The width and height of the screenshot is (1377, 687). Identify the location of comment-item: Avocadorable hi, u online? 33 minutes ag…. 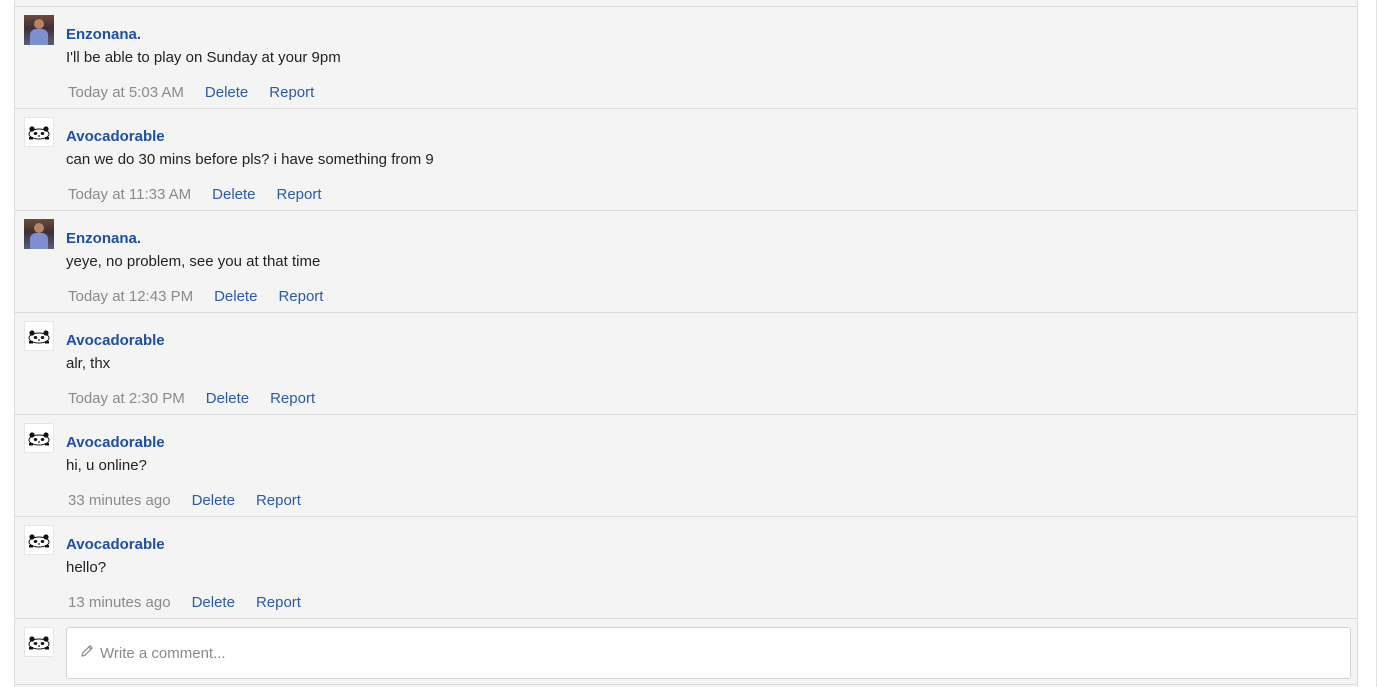
(686, 466).